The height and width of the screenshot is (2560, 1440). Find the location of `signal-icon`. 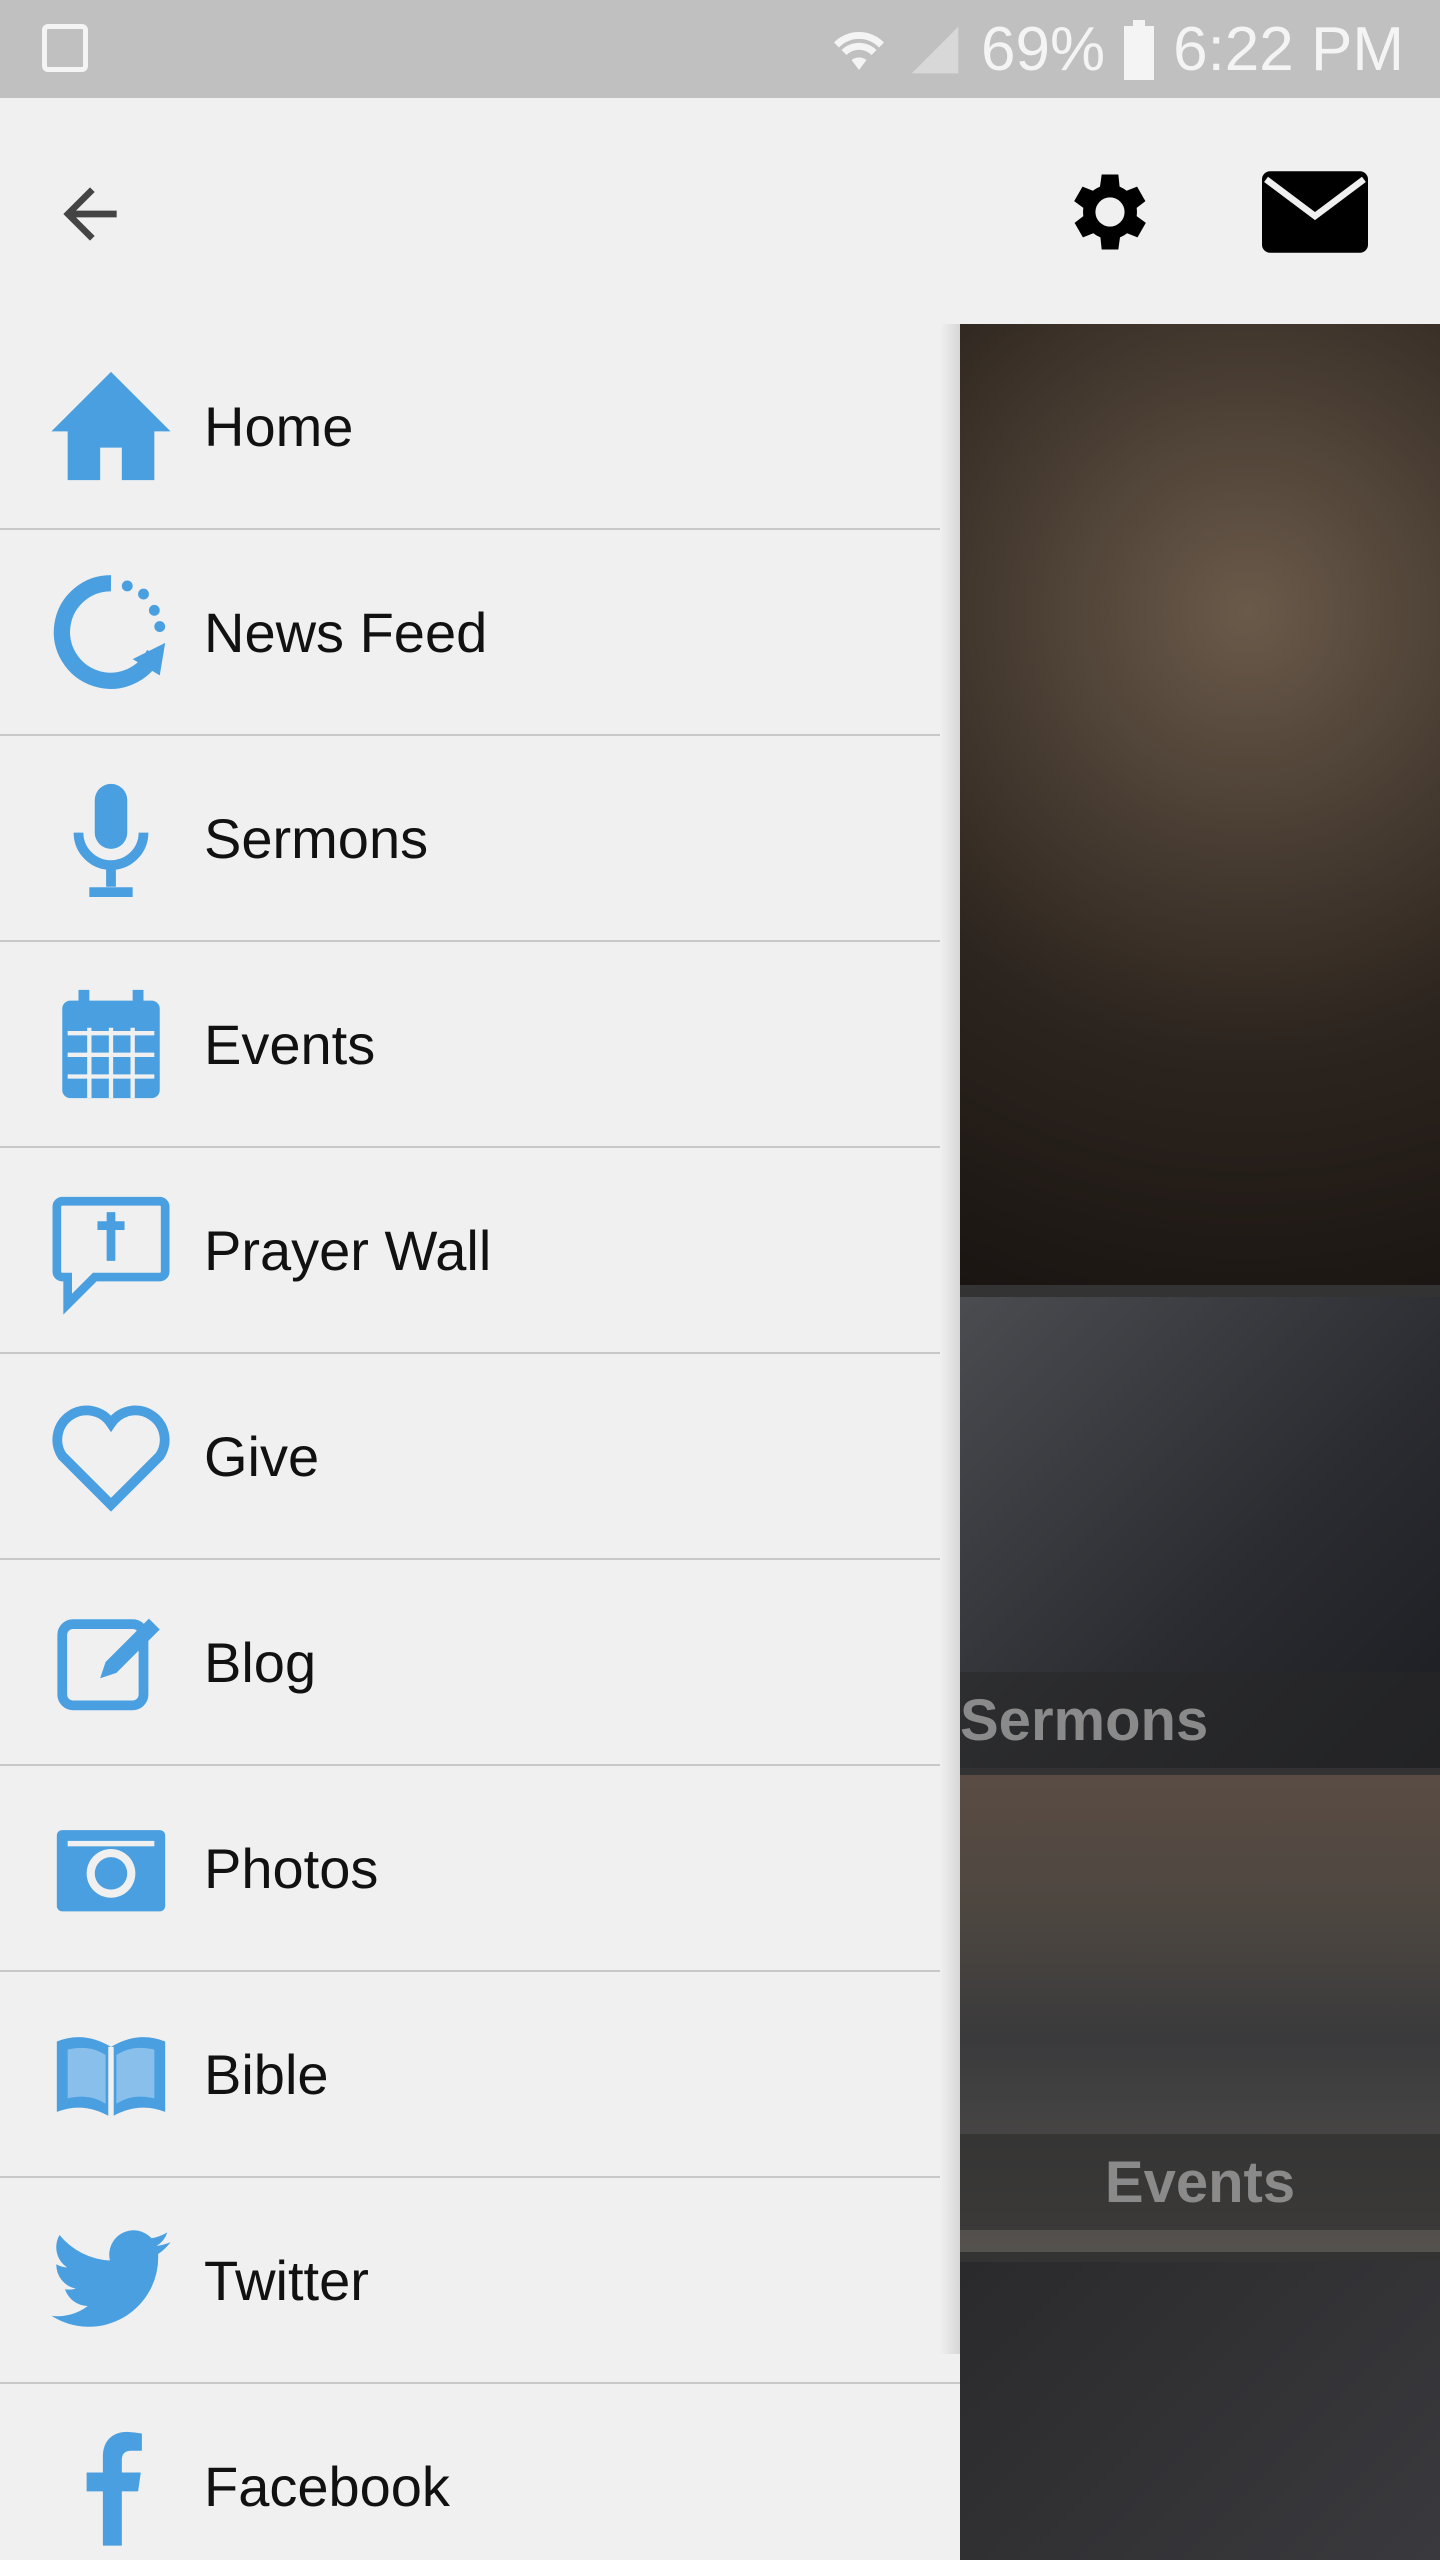

signal-icon is located at coordinates (935, 49).